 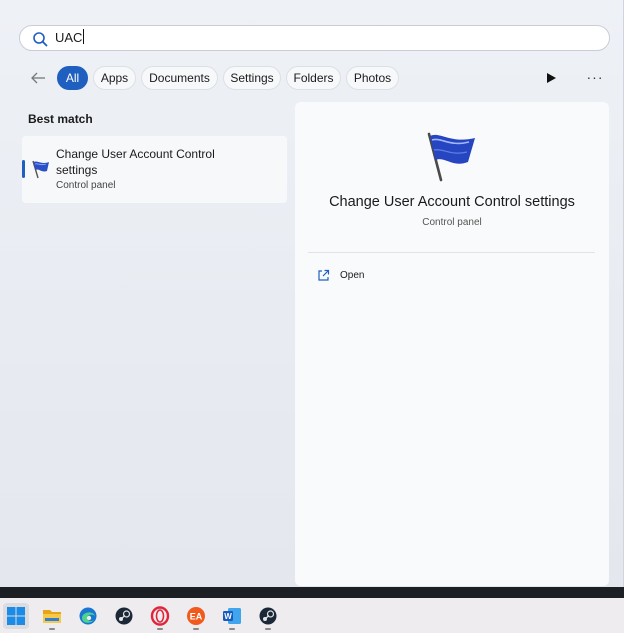 What do you see at coordinates (452, 202) in the screenshot?
I see `detail-title: Change User Account Control settings` at bounding box center [452, 202].